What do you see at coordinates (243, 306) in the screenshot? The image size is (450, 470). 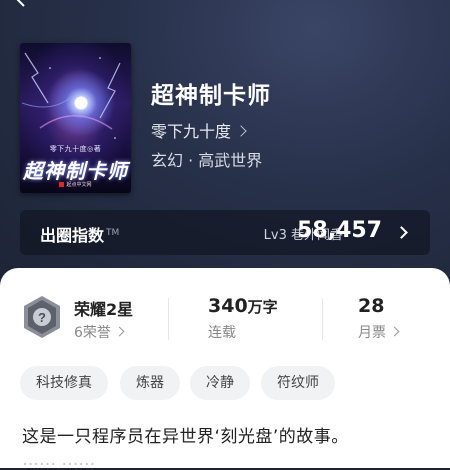 I see `word-count: 340万字` at bounding box center [243, 306].